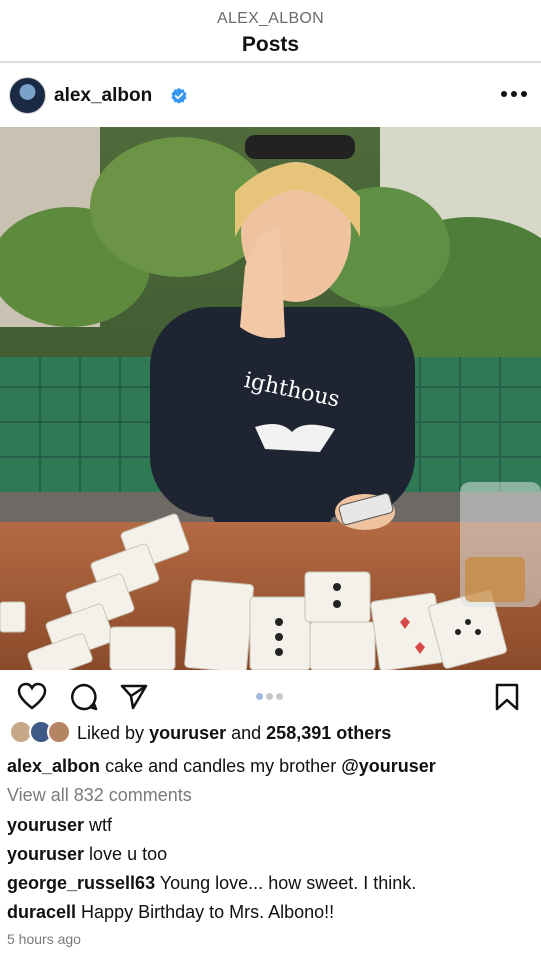 This screenshot has width=541, height=960. Describe the element at coordinates (81, 883) in the screenshot. I see `comment-username: george_russell63` at that location.